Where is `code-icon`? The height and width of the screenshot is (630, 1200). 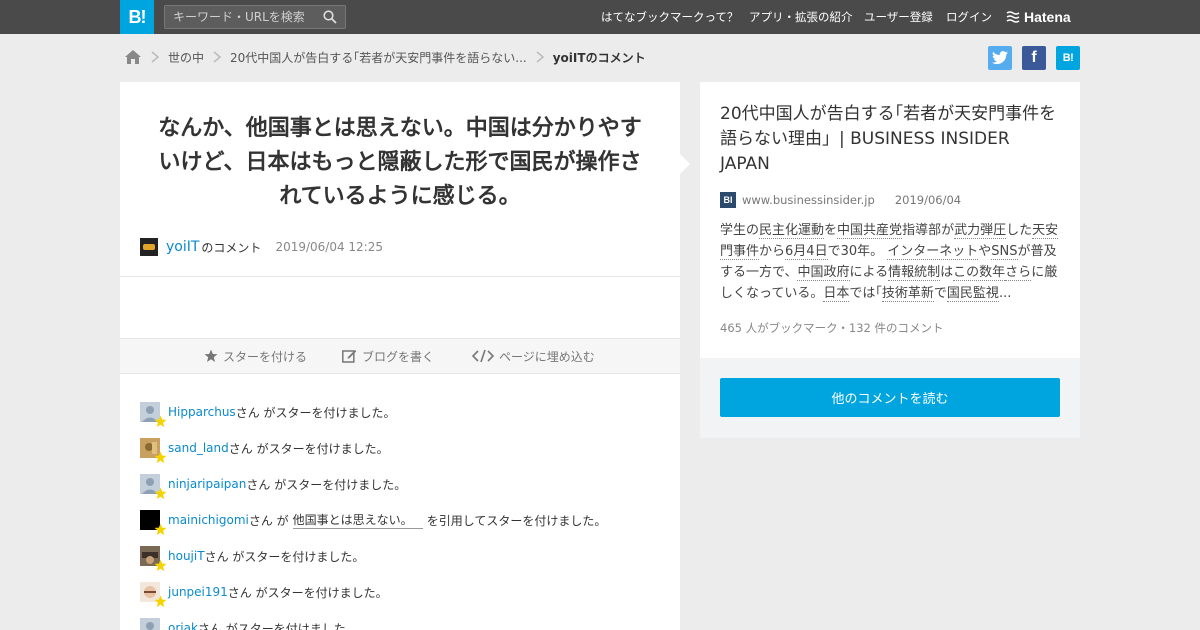
code-icon is located at coordinates (483, 356).